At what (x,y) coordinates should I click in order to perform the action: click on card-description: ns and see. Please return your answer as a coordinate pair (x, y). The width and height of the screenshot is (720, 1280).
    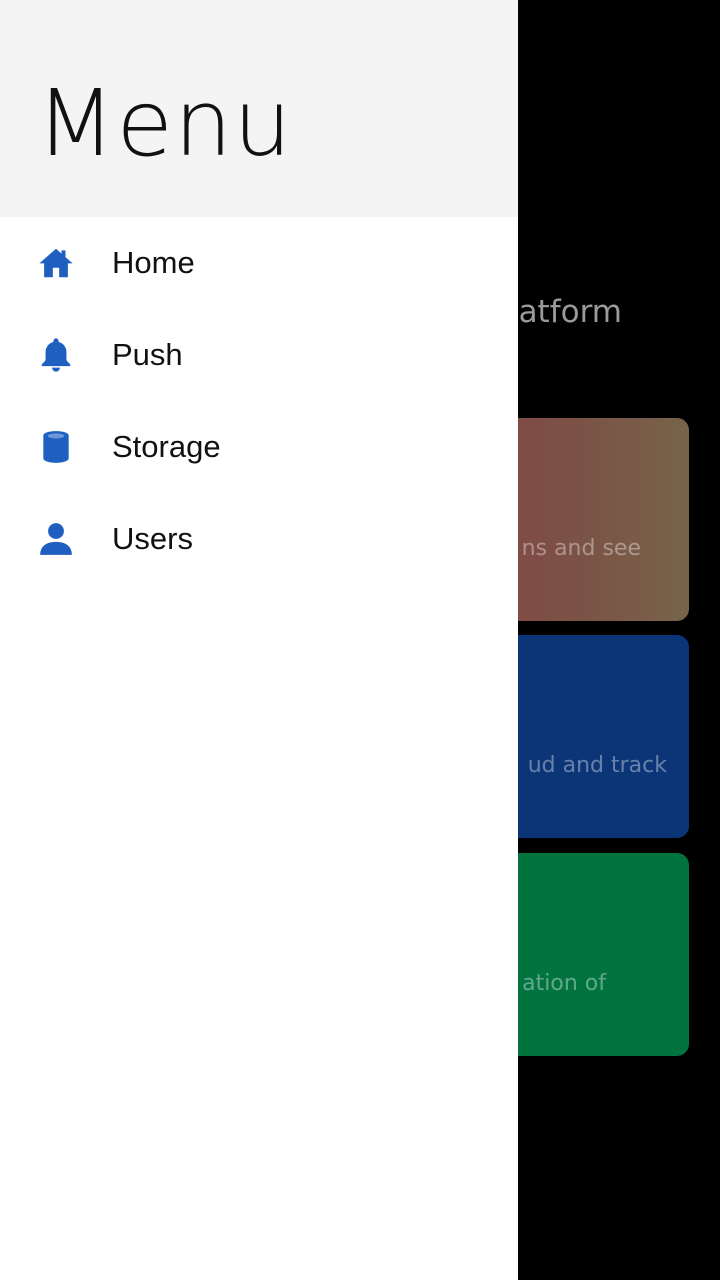
    Looking at the image, I should click on (581, 548).